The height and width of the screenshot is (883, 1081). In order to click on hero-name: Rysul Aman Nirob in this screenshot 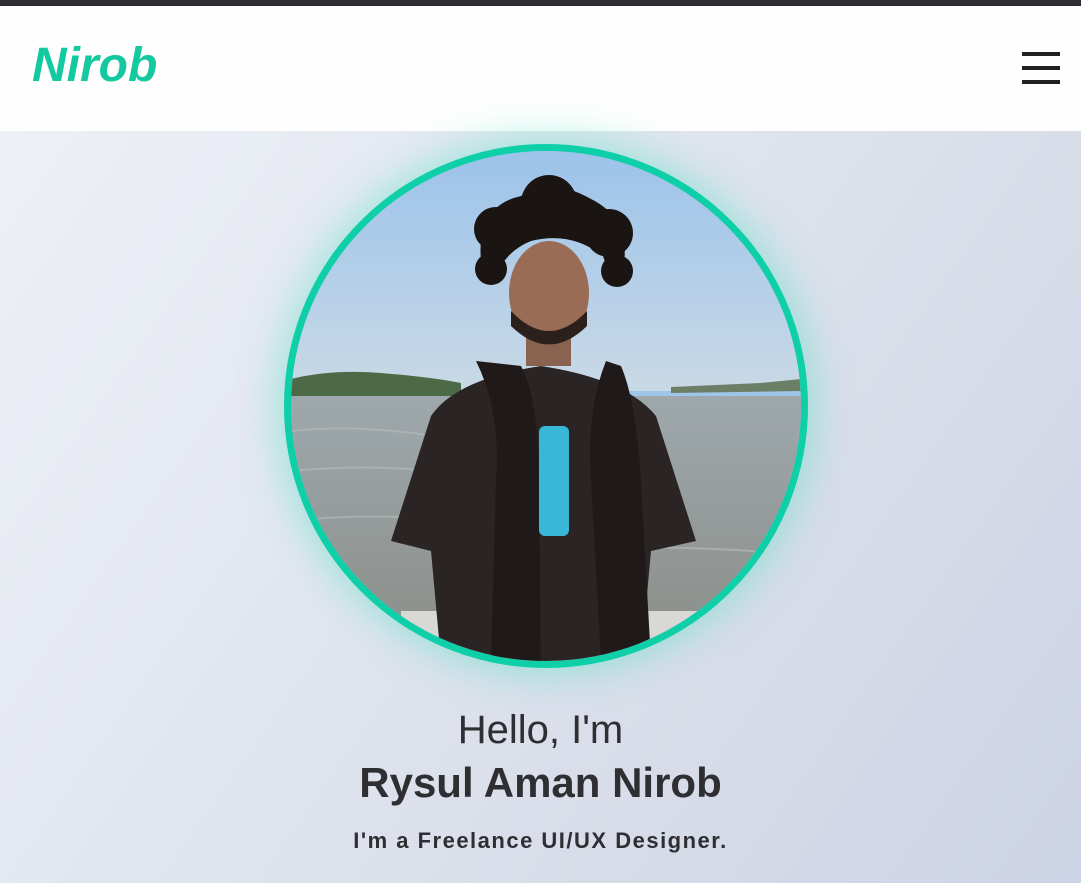, I will do `click(540, 782)`.